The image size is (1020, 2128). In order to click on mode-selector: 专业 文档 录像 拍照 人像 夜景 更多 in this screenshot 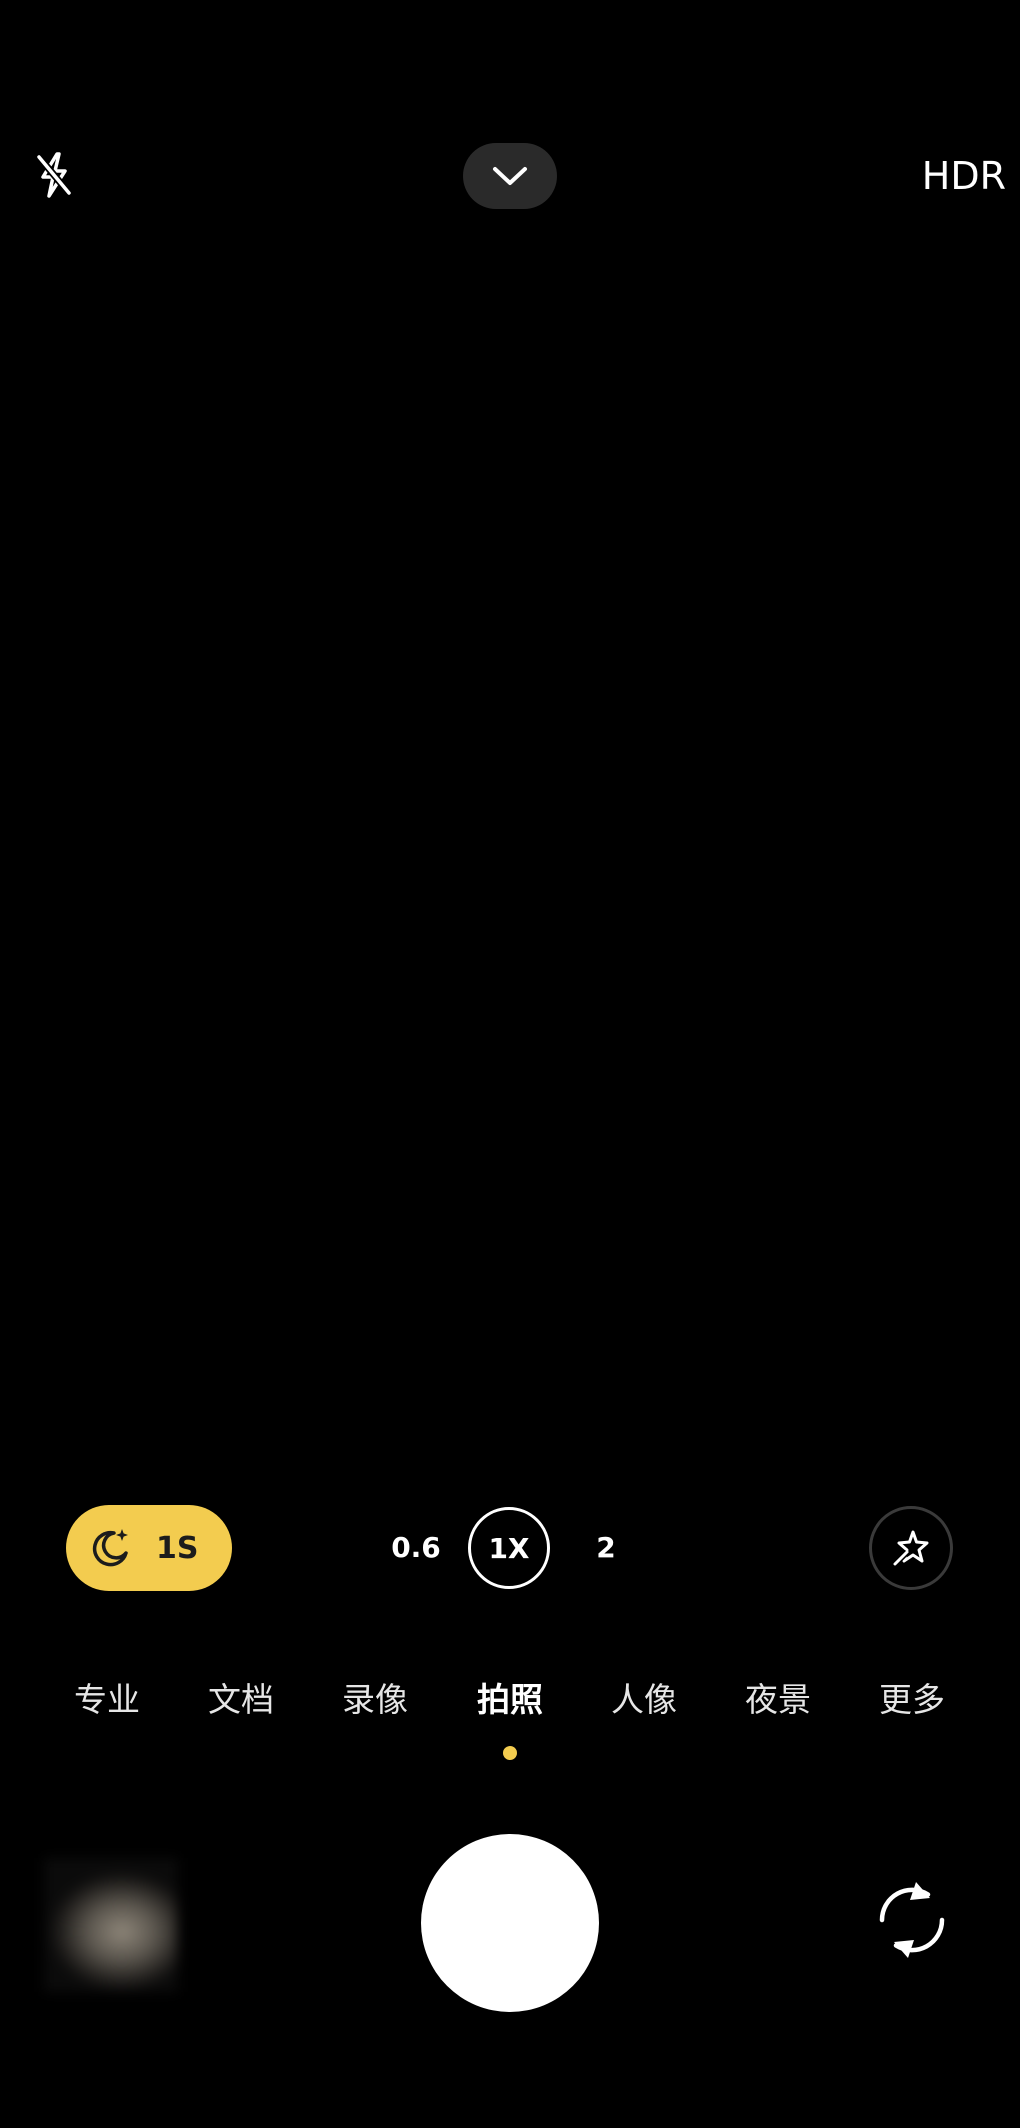, I will do `click(510, 1700)`.